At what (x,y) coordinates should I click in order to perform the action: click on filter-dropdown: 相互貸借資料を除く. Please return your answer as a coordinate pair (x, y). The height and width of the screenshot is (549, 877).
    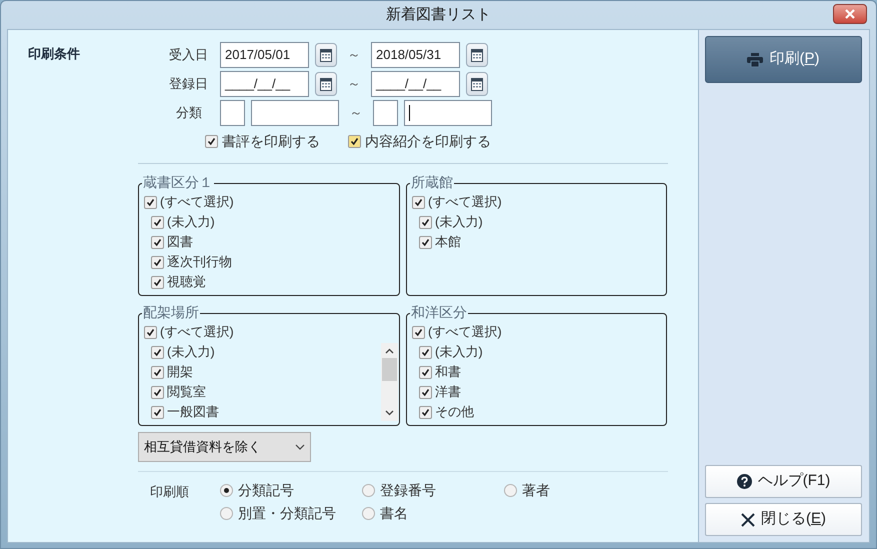
    Looking at the image, I should click on (224, 447).